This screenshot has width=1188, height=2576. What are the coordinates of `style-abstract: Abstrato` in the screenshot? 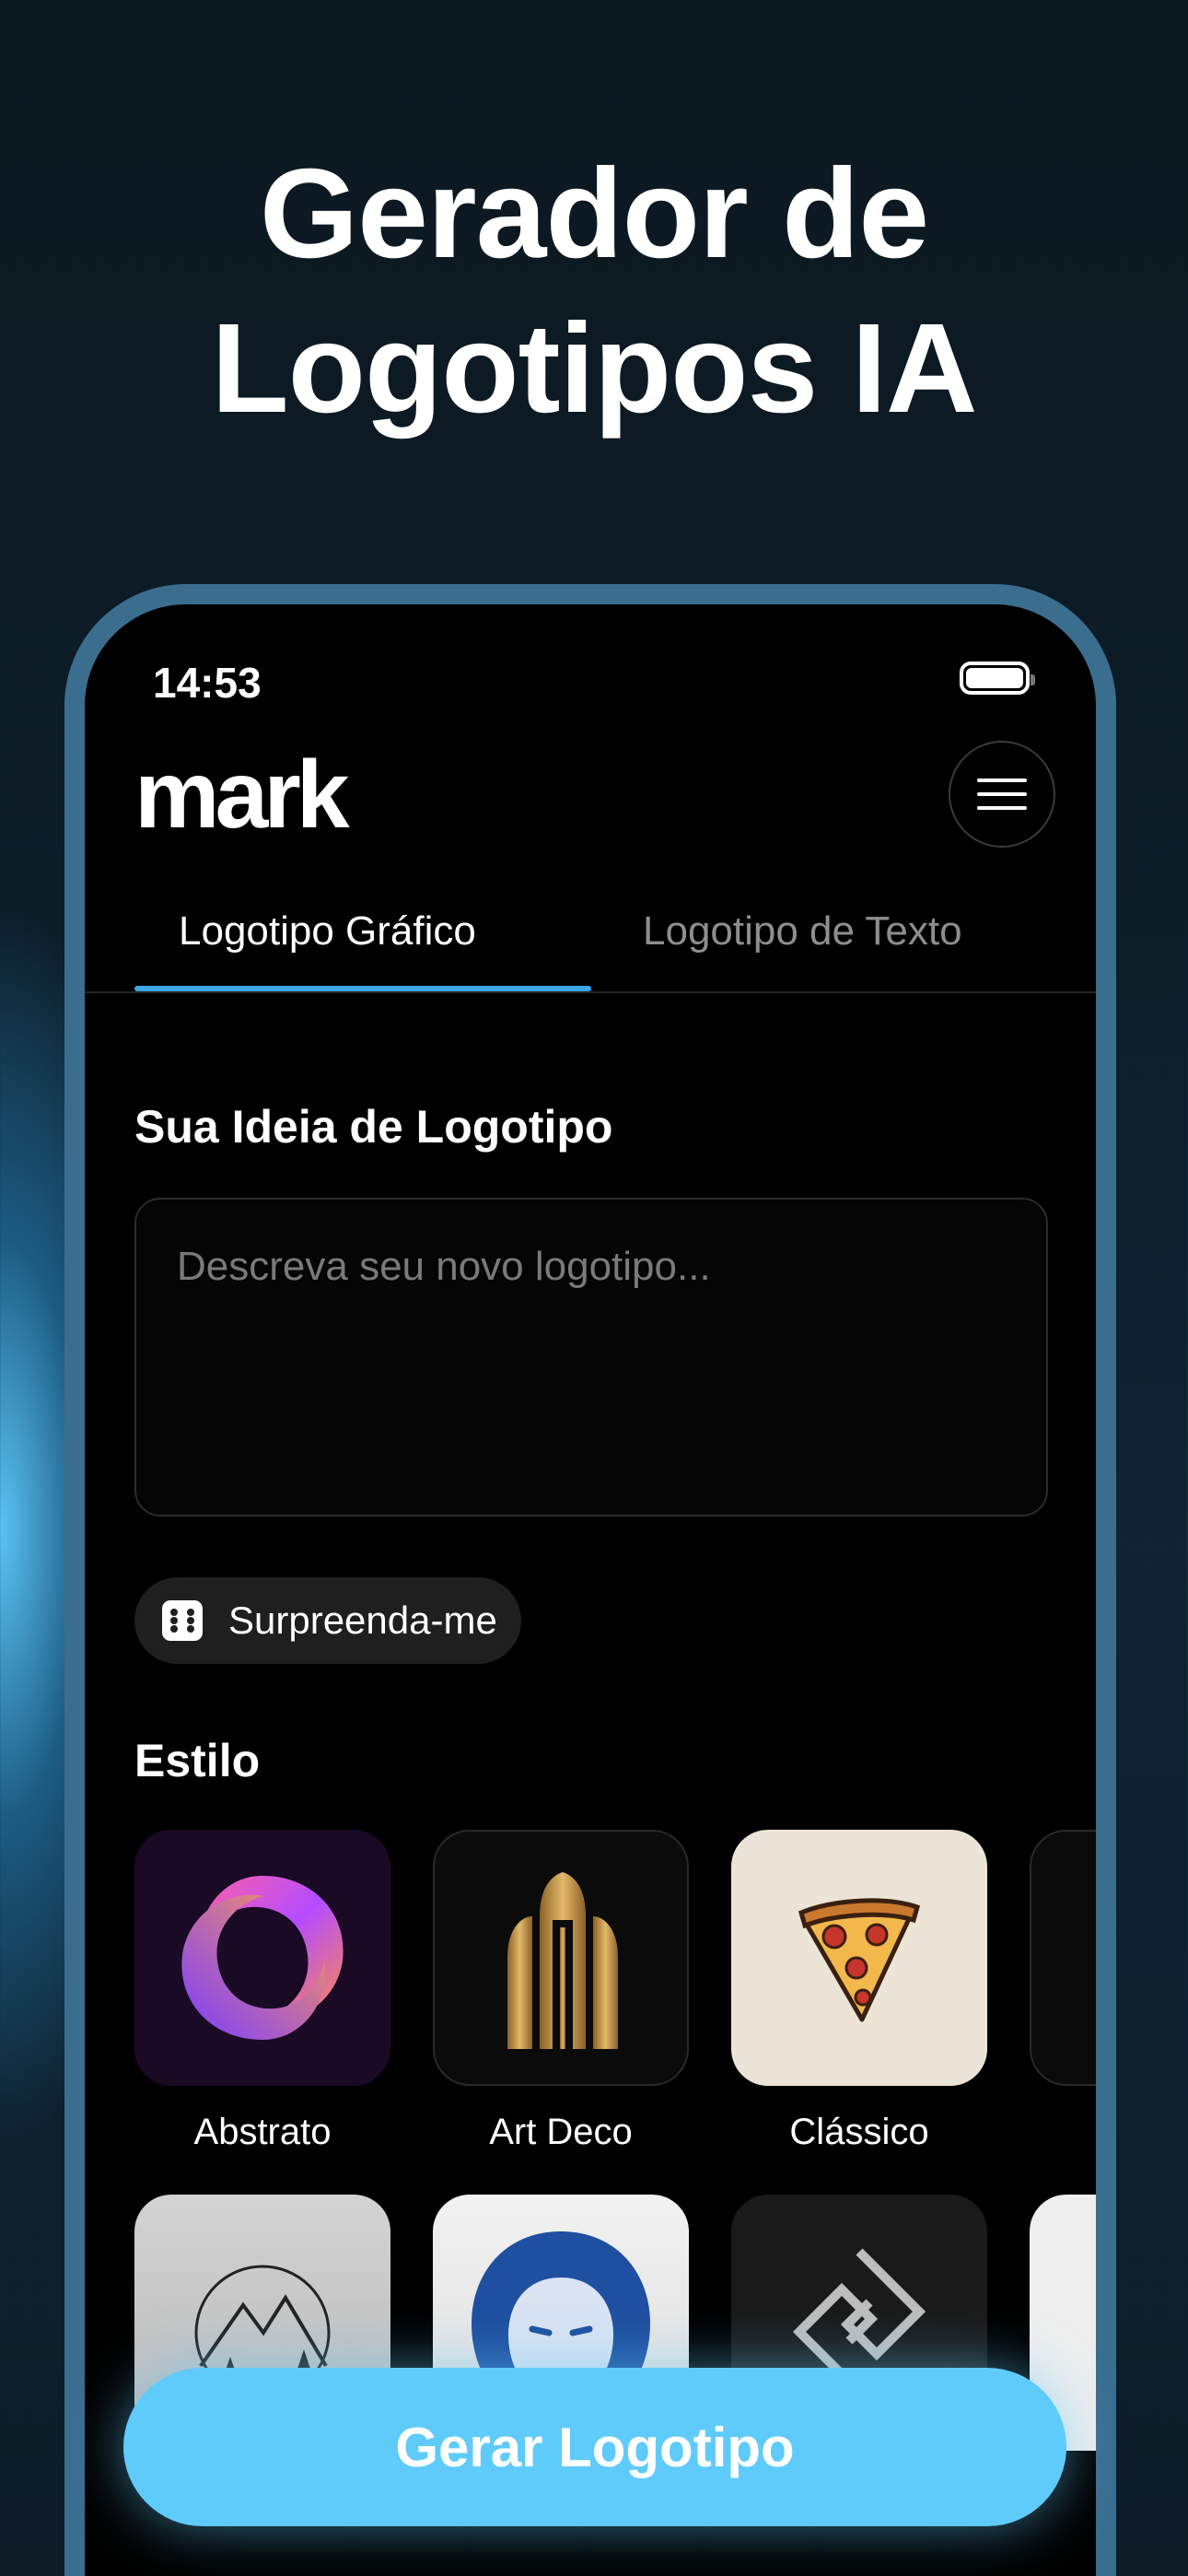 It's located at (262, 1992).